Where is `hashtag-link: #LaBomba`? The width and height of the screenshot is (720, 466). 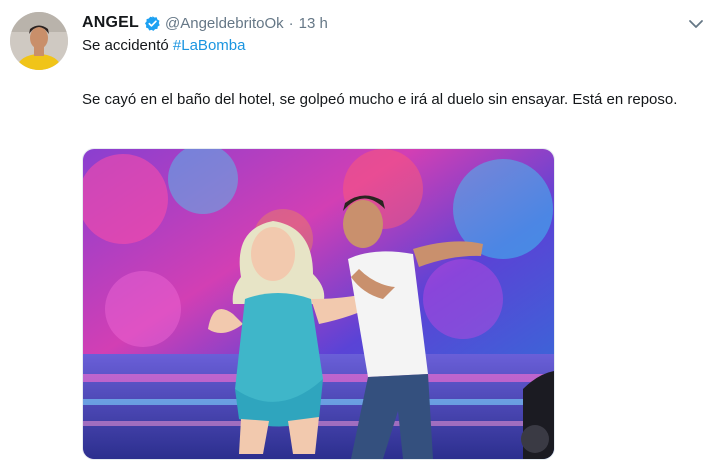 hashtag-link: #LaBomba is located at coordinates (209, 45).